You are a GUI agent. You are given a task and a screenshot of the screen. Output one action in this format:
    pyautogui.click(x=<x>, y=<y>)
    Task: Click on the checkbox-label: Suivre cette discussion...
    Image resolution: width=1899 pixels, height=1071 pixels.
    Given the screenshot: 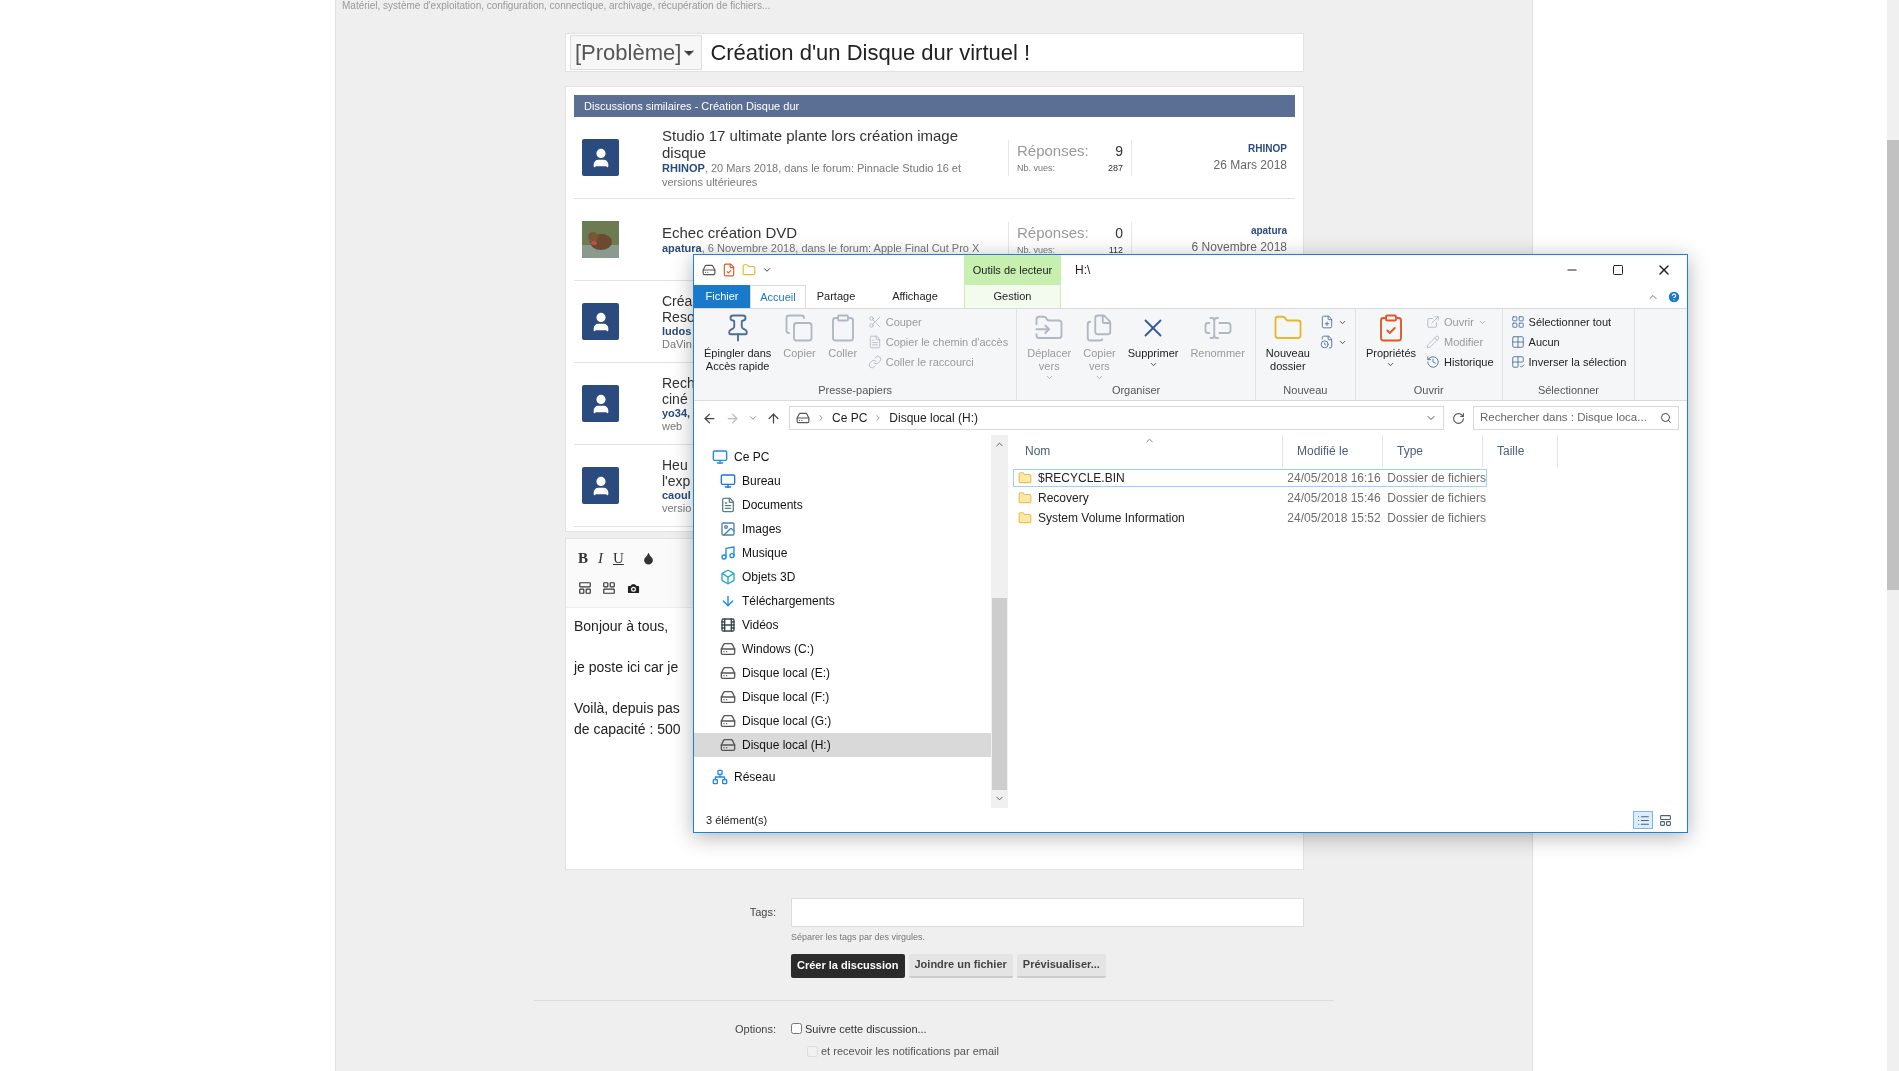 What is the action you would take?
    pyautogui.click(x=866, y=1028)
    